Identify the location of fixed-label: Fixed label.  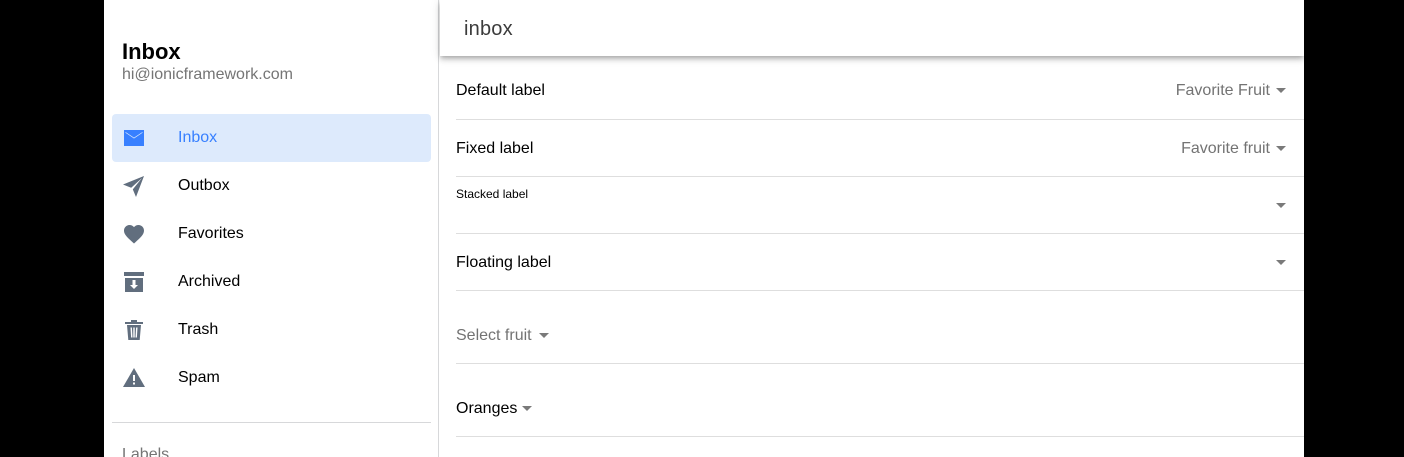
(495, 148).